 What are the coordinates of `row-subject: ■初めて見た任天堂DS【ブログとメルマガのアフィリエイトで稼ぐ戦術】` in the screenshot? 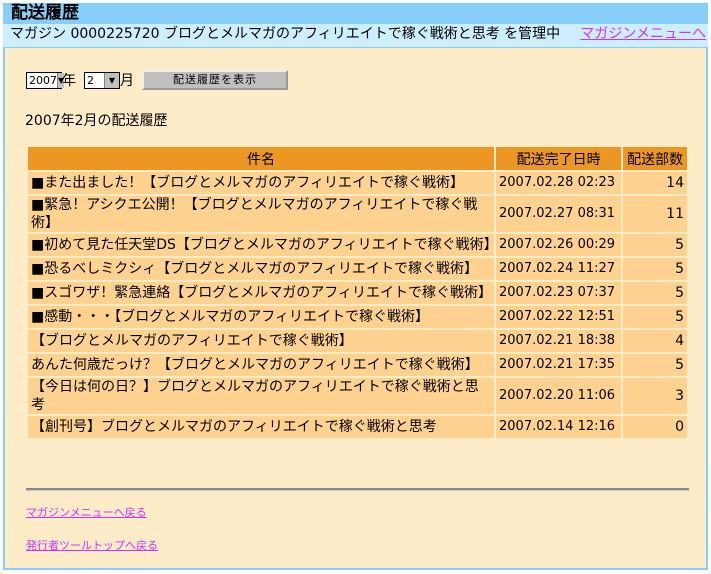 It's located at (263, 245).